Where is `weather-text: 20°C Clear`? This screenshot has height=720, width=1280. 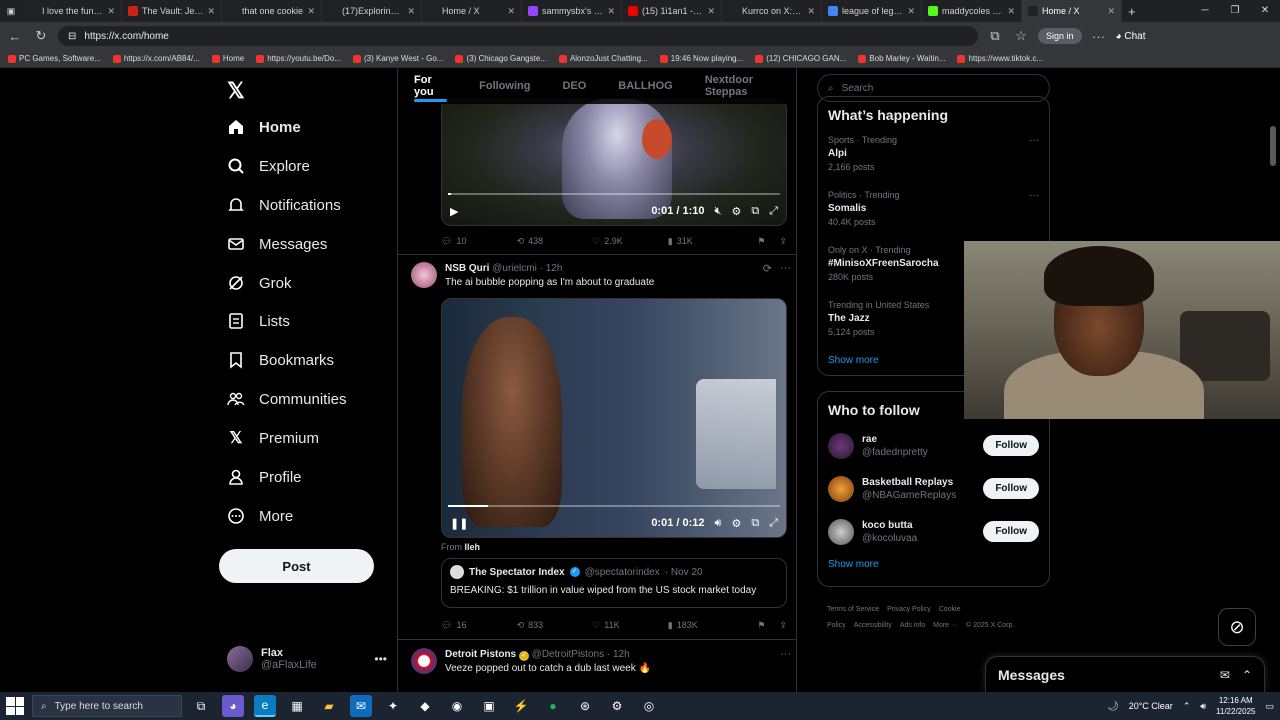
weather-text: 20°C Clear is located at coordinates (1151, 706).